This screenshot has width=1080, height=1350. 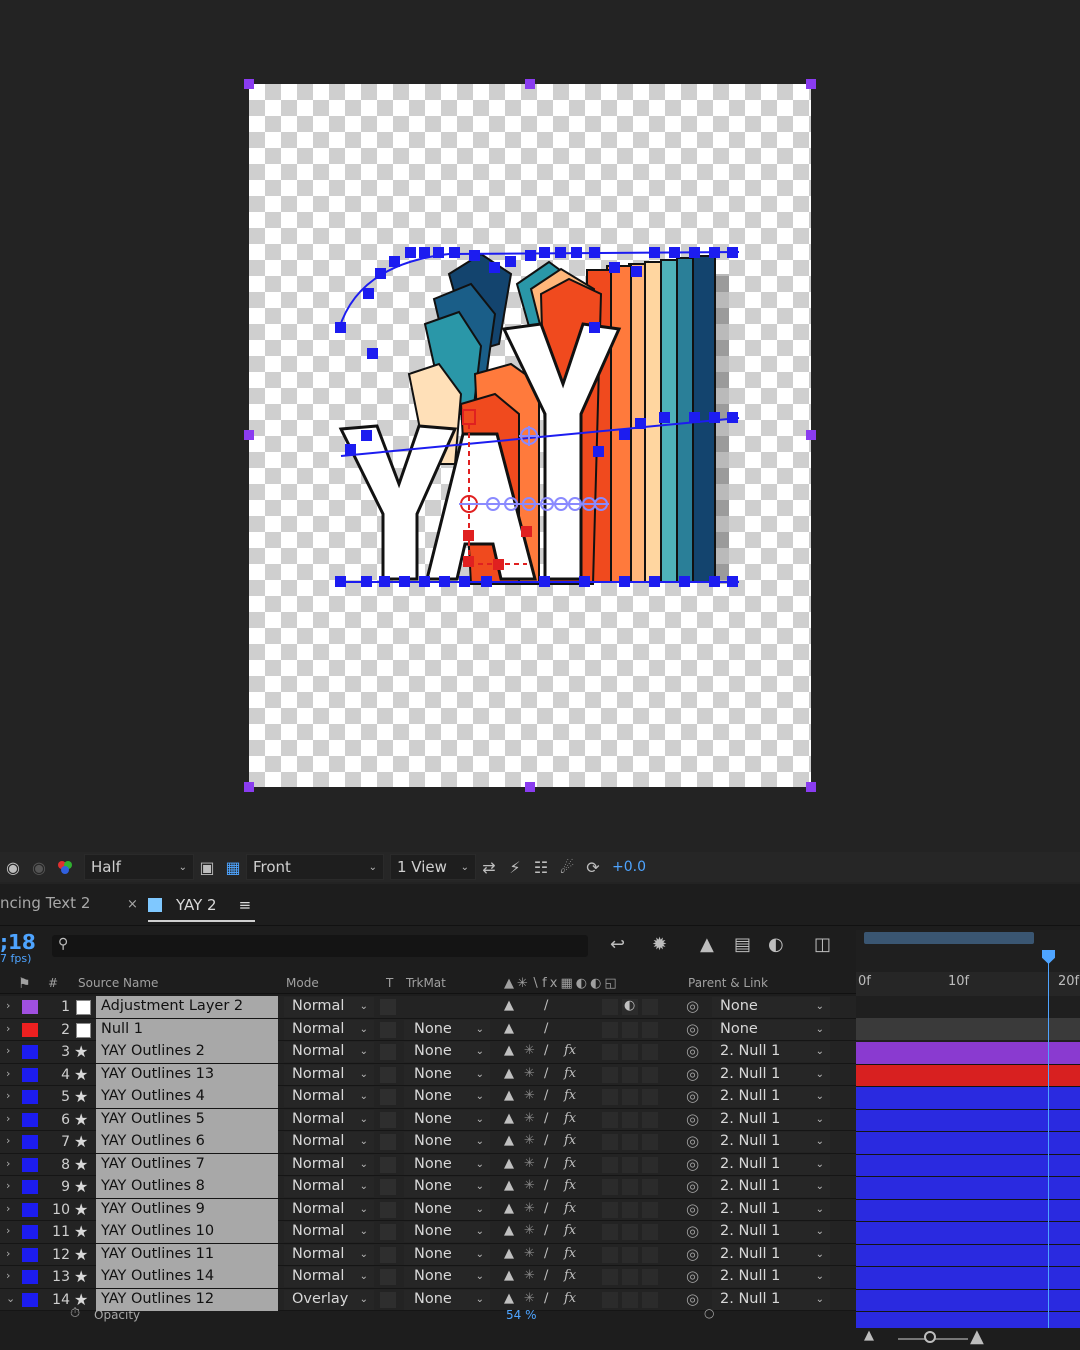 I want to click on column-trkmat: TrkMat, so click(x=426, y=983).